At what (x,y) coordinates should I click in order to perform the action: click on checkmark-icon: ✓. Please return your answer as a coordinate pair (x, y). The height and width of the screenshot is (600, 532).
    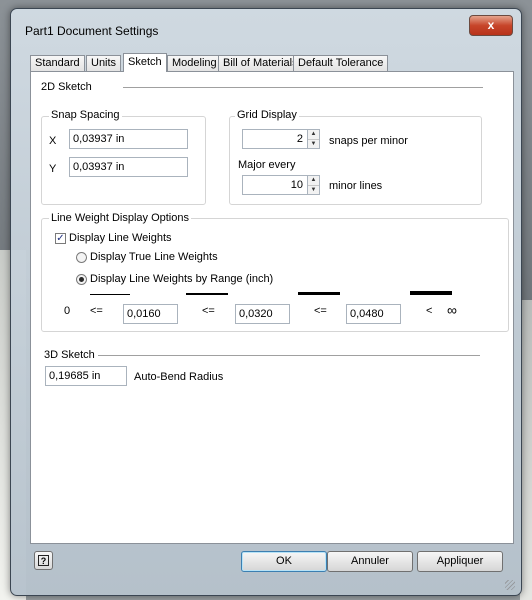
    Looking at the image, I should click on (60, 238).